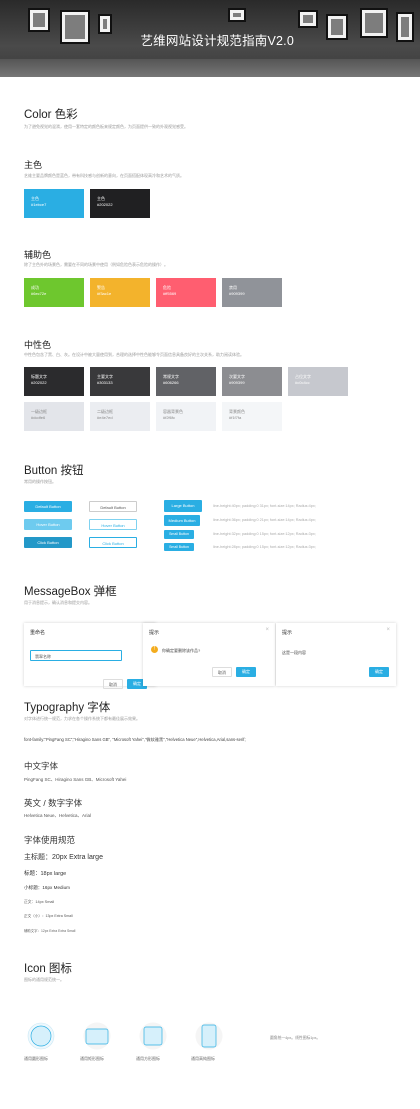  What do you see at coordinates (54, 203) in the screenshot?
I see `color-swatch: 主色 #1ebce7` at bounding box center [54, 203].